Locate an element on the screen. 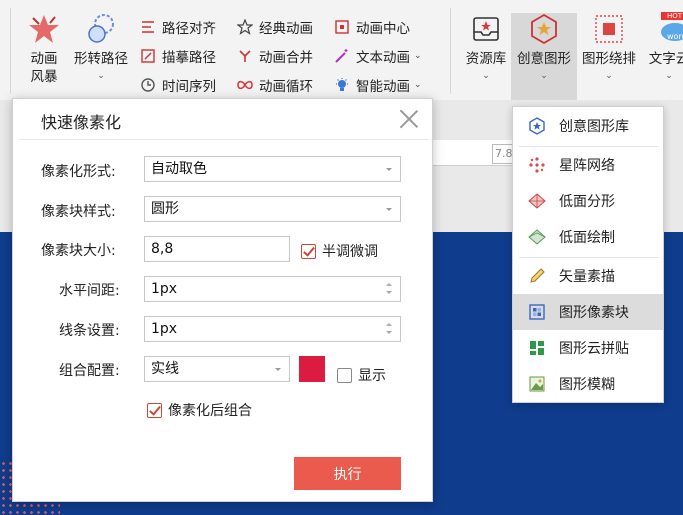  align-lines-icon is located at coordinates (148, 27).